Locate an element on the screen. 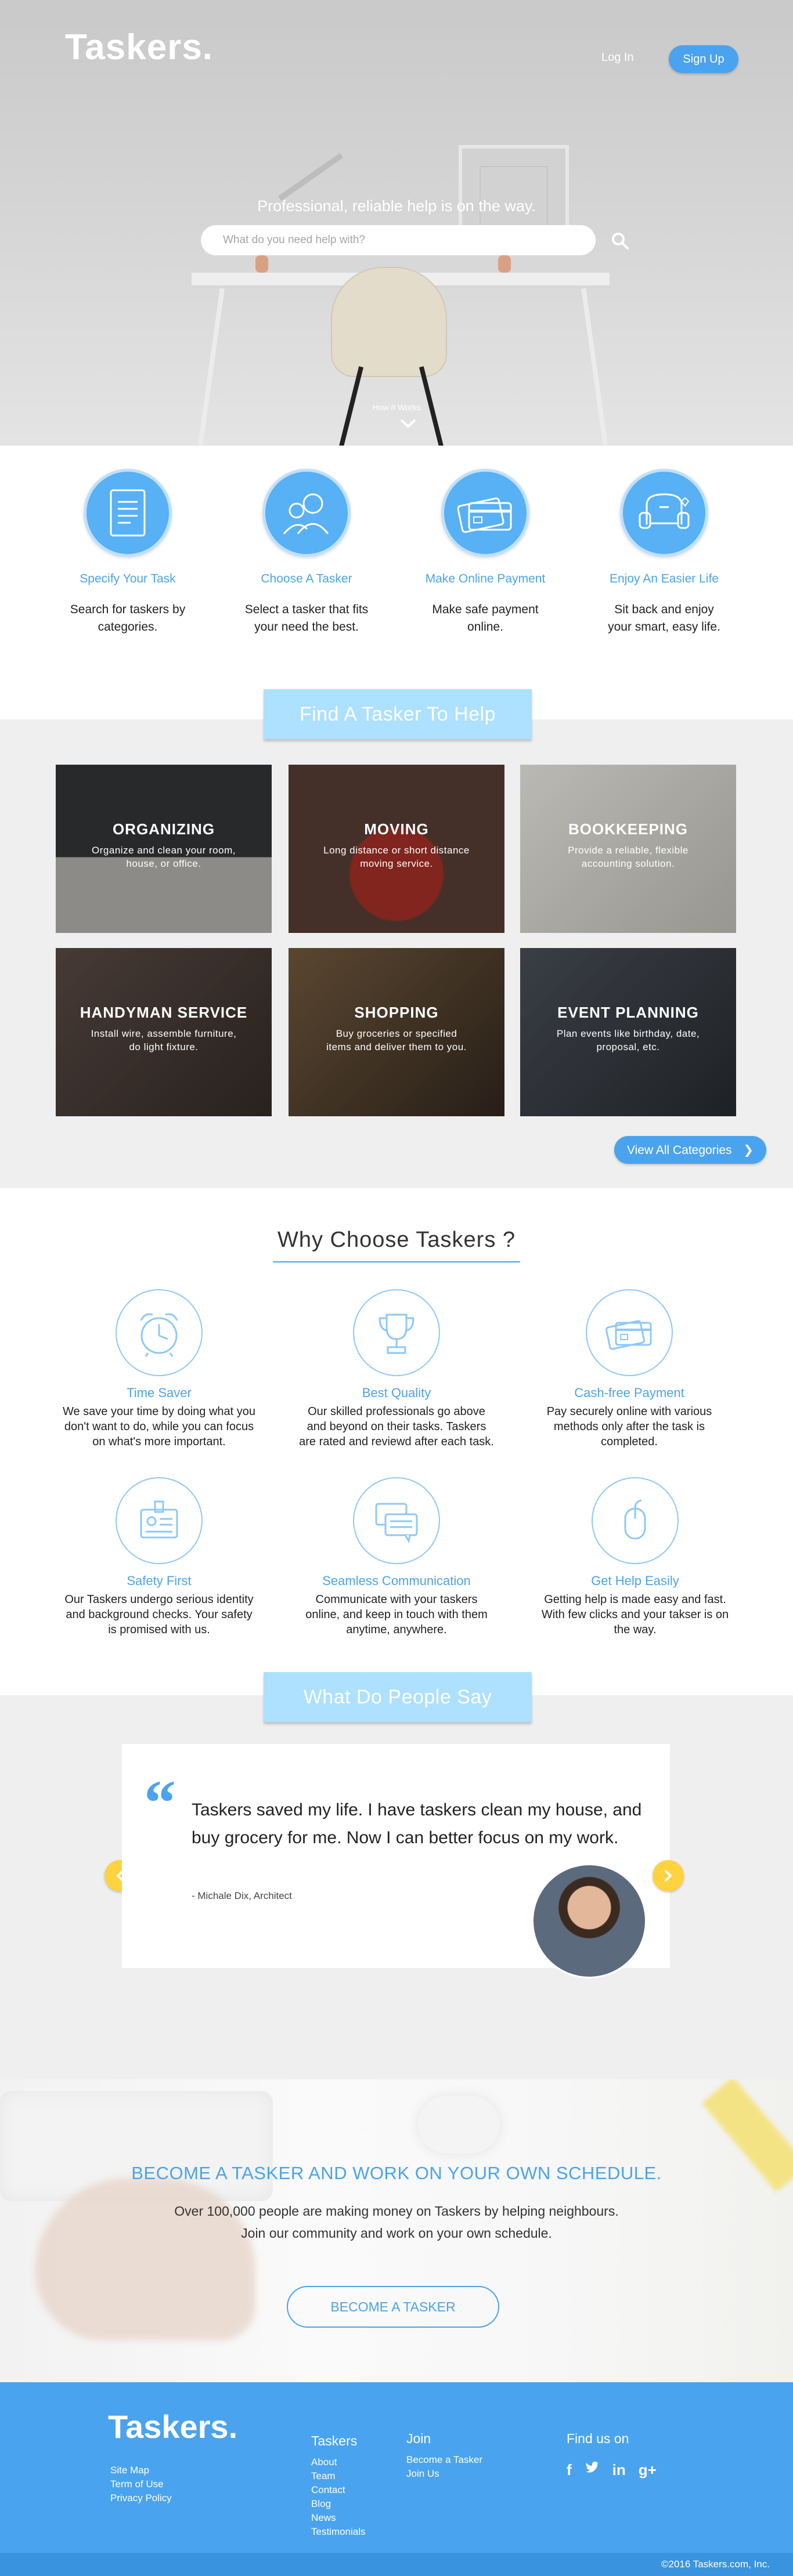 This screenshot has height=2576, width=793. twitter-icon is located at coordinates (592, 2470).